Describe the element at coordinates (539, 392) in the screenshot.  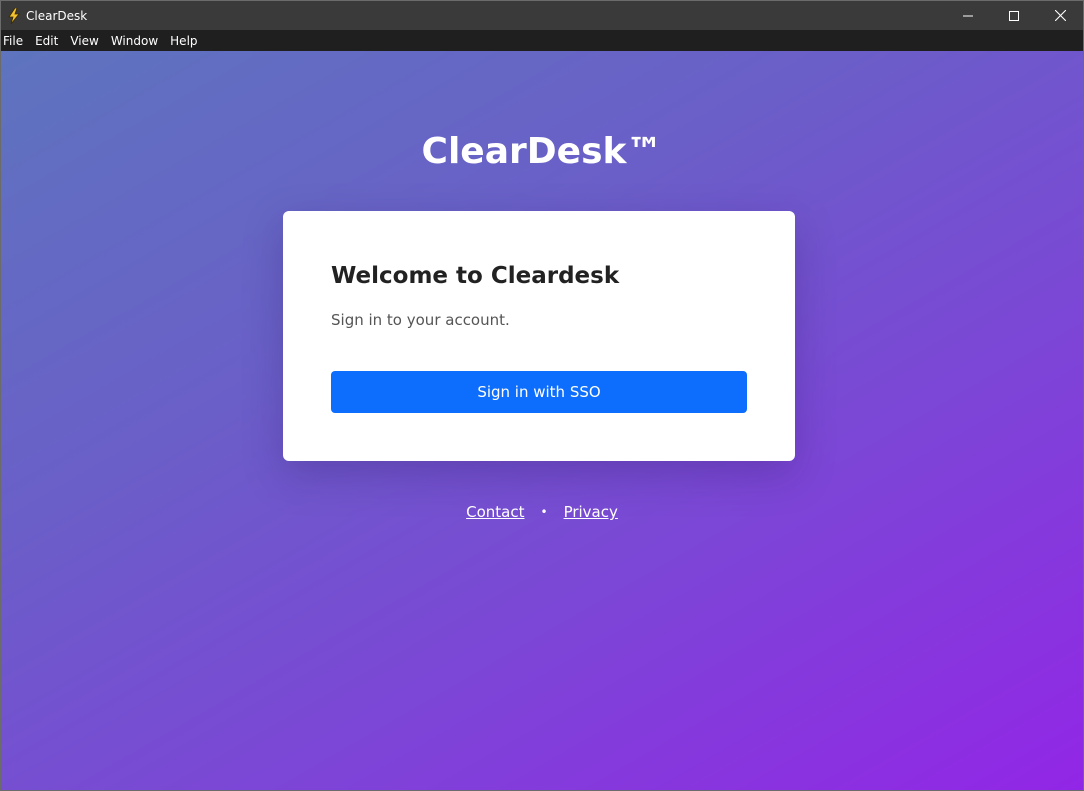
I see `sso-sign-in-button: Sign in with SSO` at that location.